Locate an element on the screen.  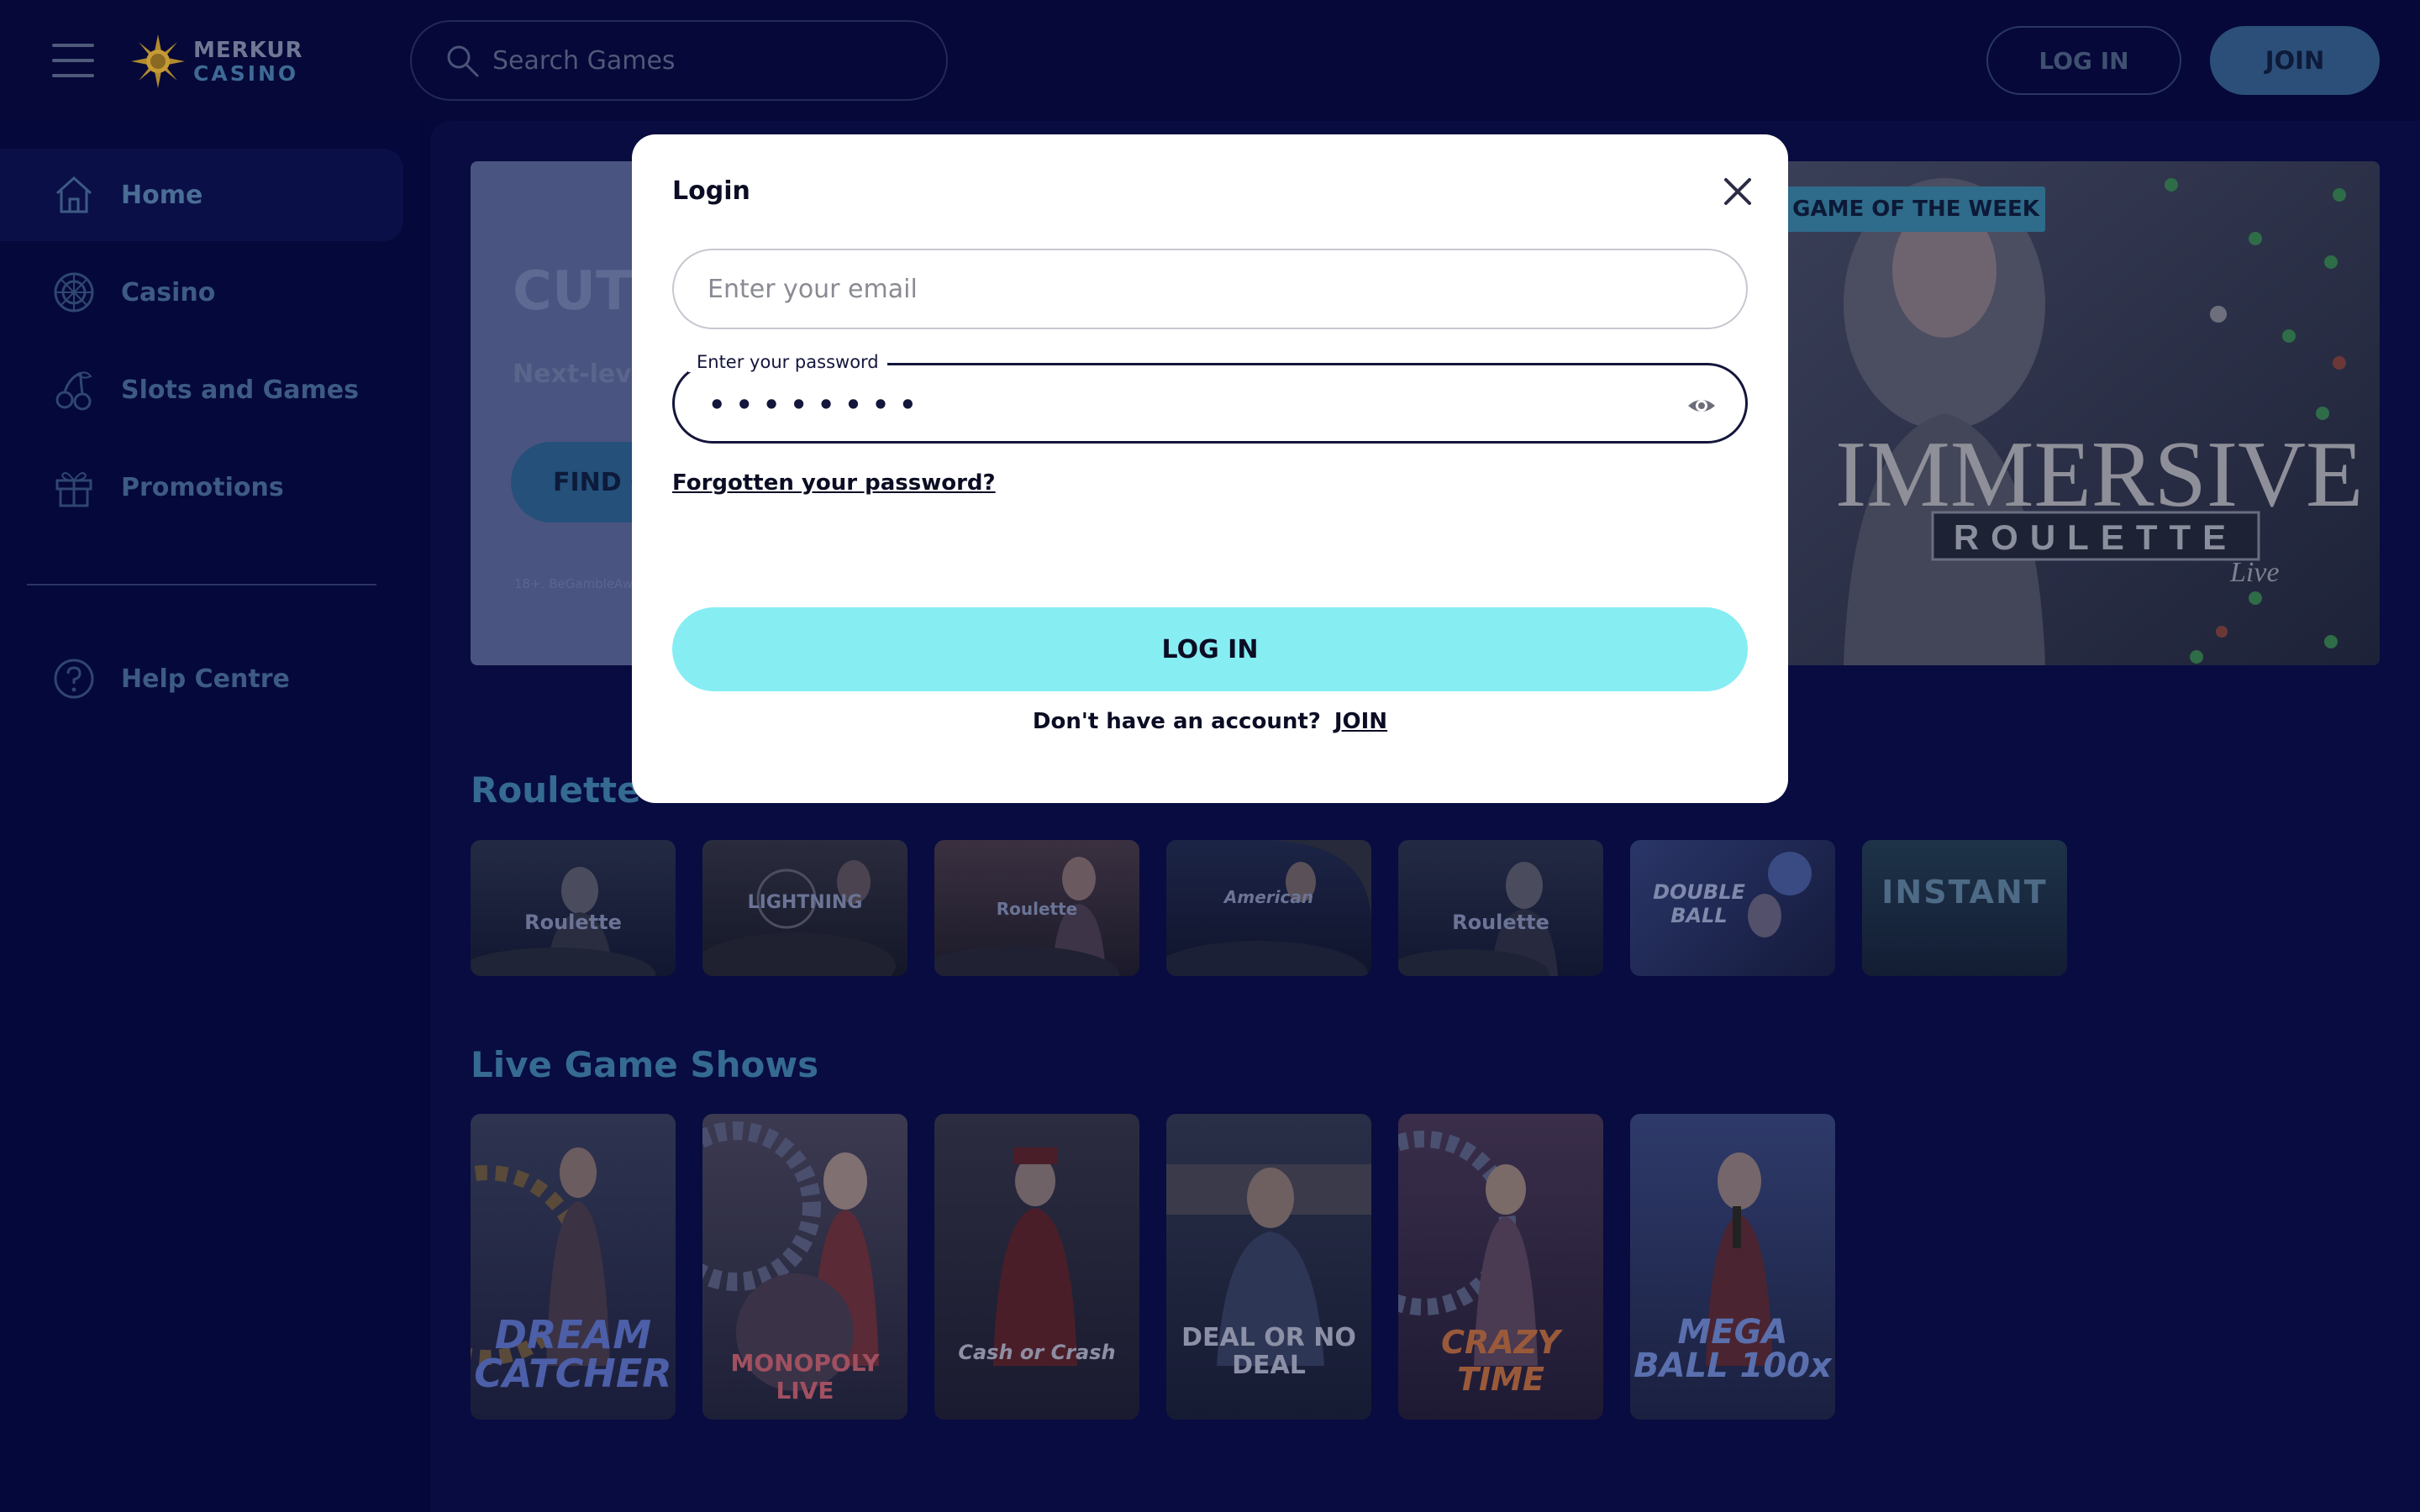
immersive-roulette-artwork: IMMERSIVE ROULETTE Live is located at coordinates (2083, 413).